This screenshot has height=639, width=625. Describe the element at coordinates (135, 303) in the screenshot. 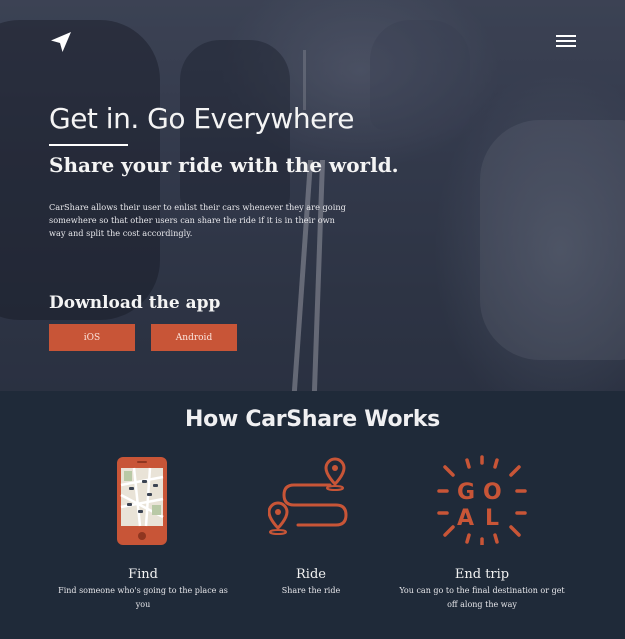

I see `download-heading: Download the app` at that location.